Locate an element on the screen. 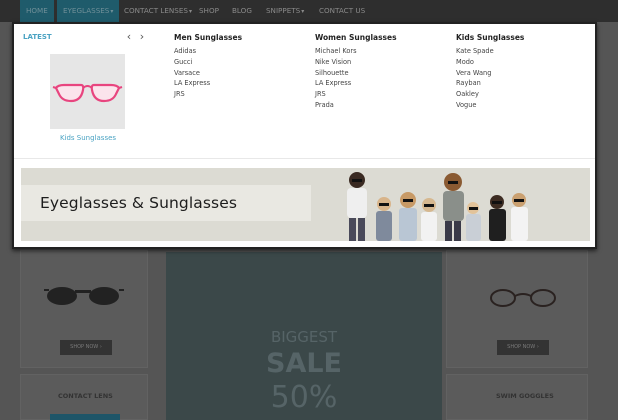 This screenshot has width=618, height=420. nav-shop: SHOP is located at coordinates (209, 11).